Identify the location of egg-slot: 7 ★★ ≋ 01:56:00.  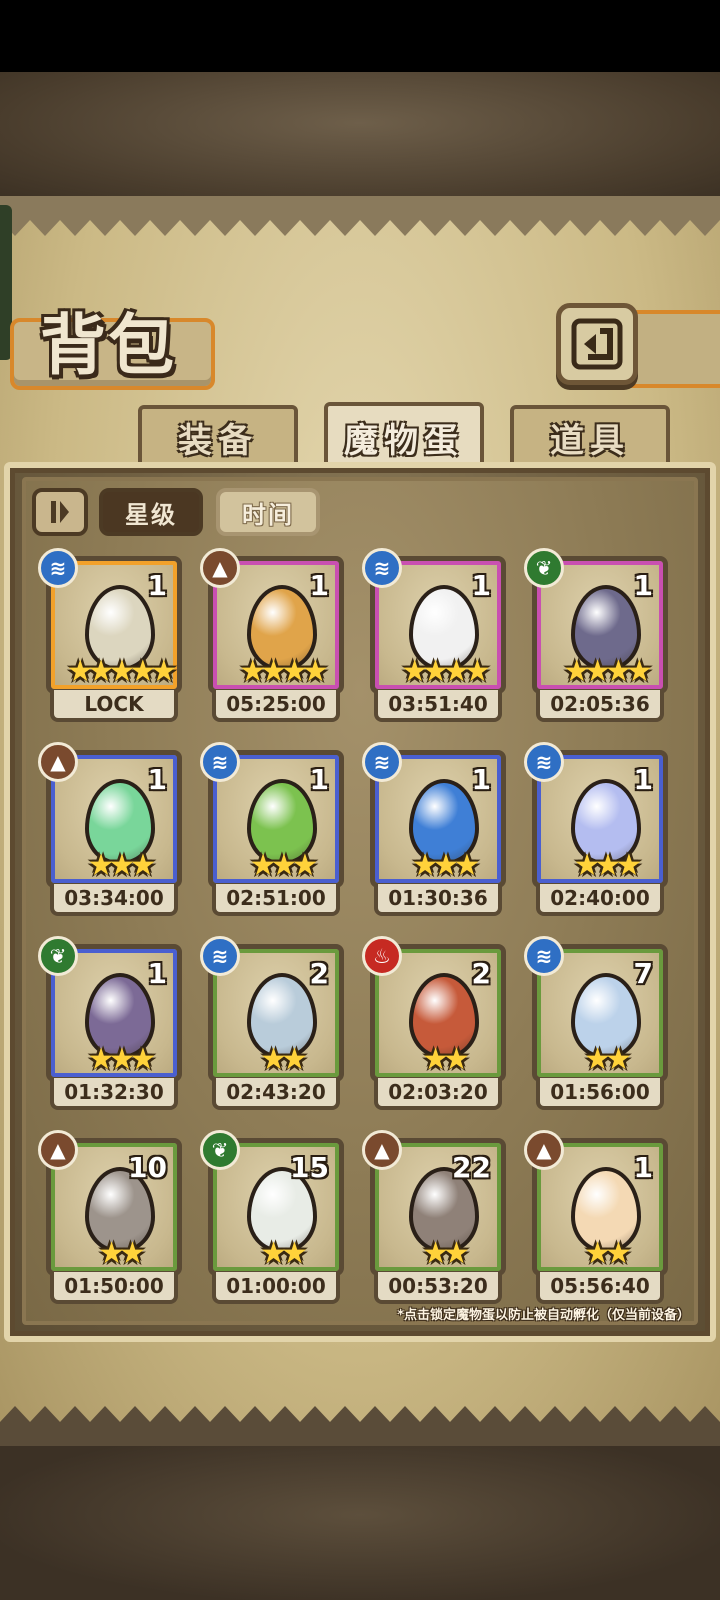
(596, 1025).